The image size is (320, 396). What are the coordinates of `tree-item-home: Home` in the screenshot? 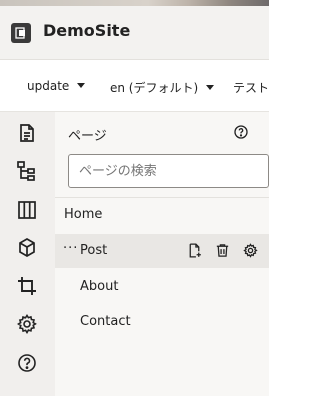 It's located at (162, 215).